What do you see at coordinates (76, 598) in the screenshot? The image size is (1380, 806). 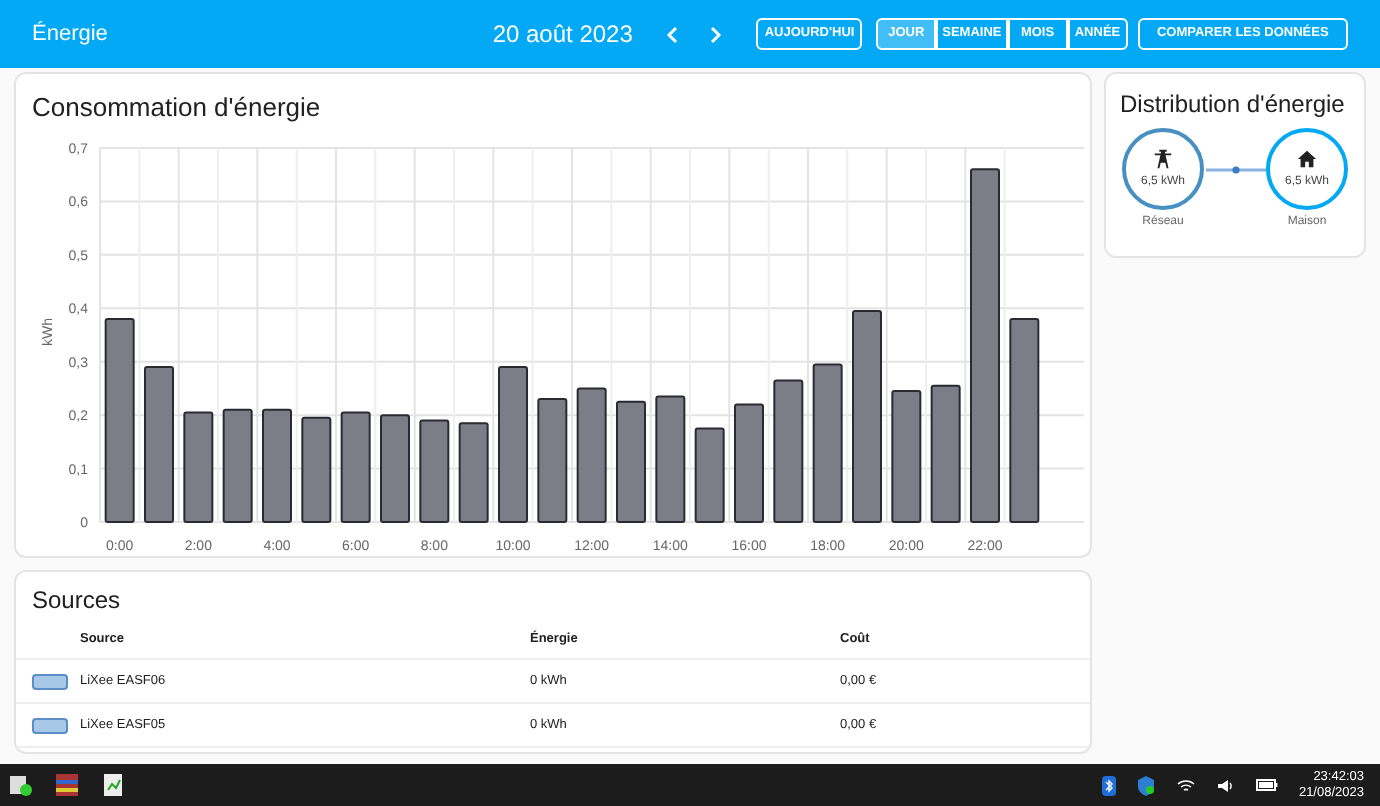 I see `card-title: Sources` at bounding box center [76, 598].